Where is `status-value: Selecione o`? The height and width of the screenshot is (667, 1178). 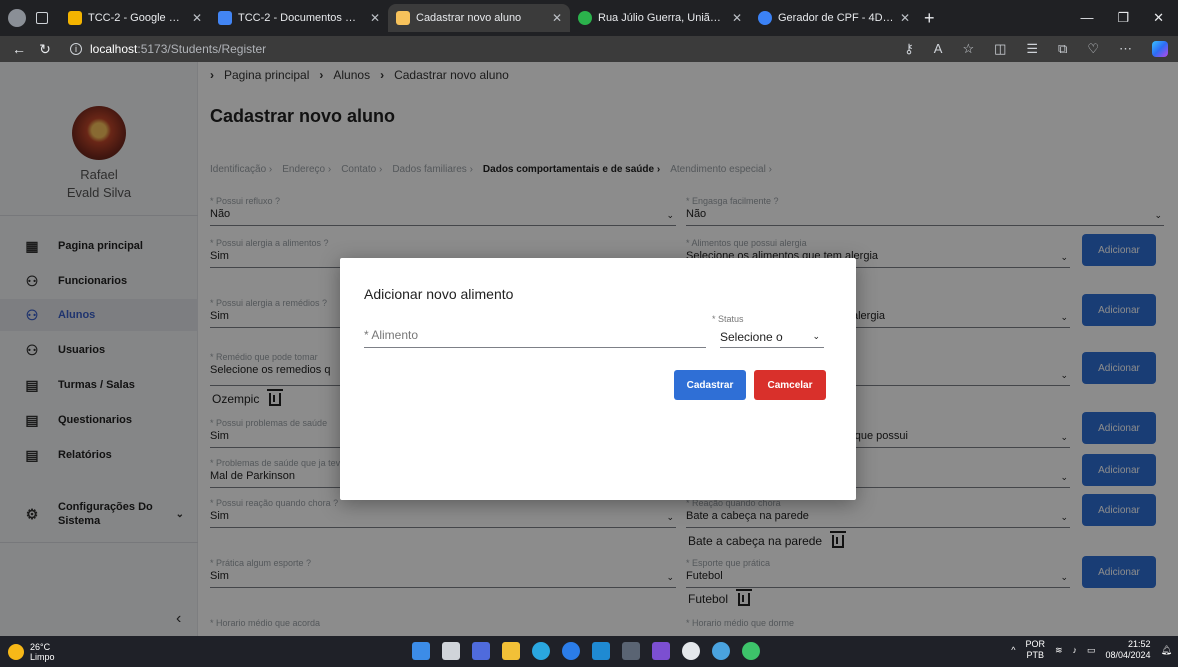 status-value: Selecione o is located at coordinates (751, 336).